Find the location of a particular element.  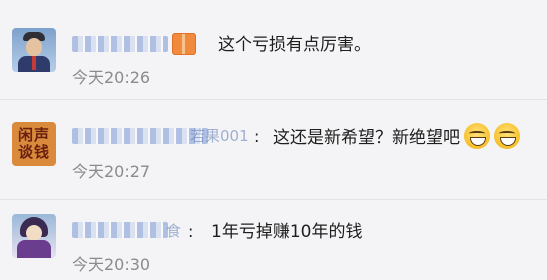

username-tail: 若果001 is located at coordinates (219, 136).